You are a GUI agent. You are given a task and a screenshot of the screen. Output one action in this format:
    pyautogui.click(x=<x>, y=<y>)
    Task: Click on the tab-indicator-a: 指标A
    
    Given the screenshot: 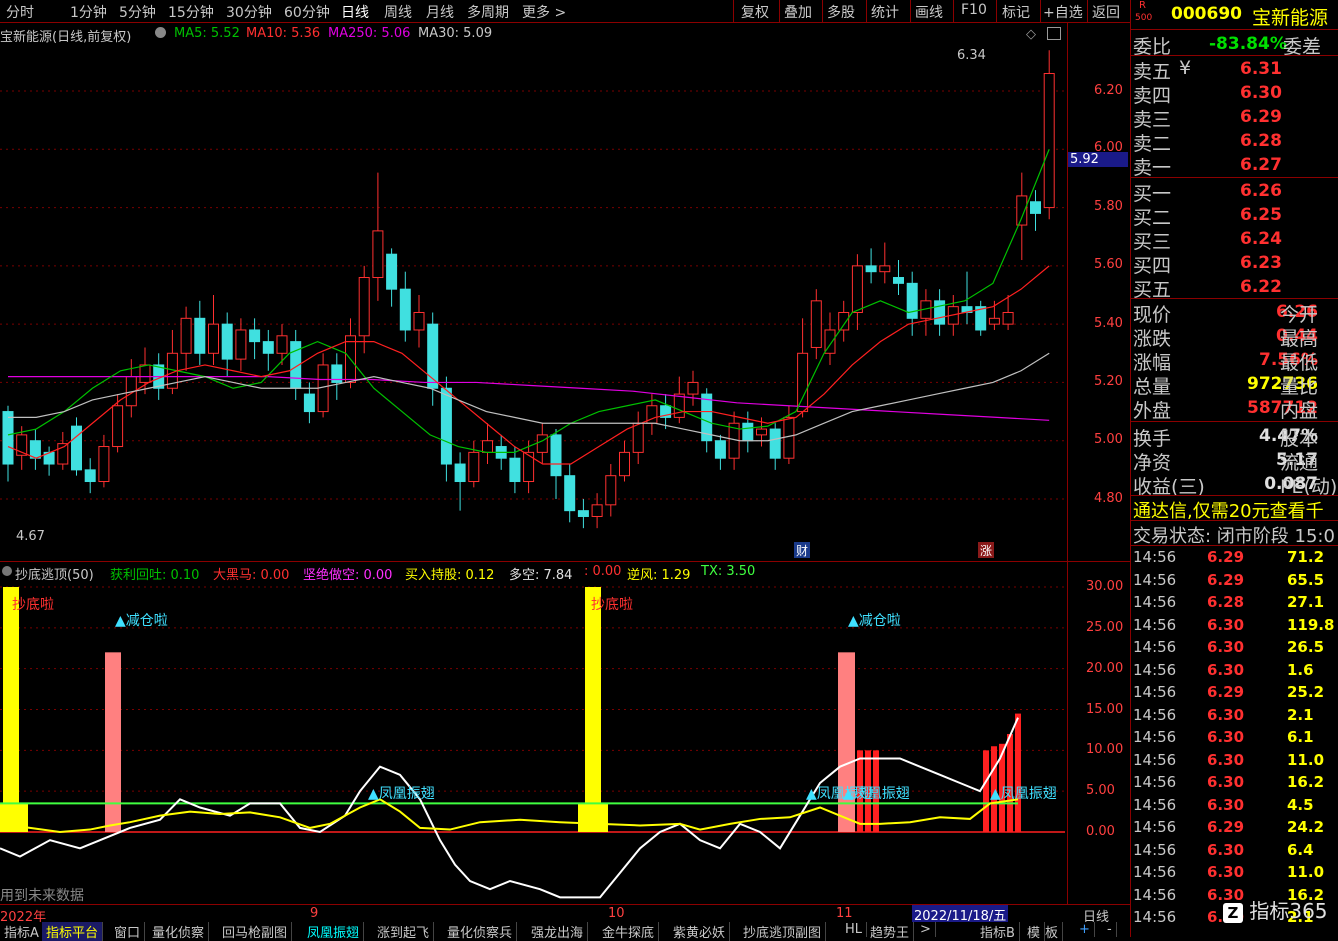 What is the action you would take?
    pyautogui.click(x=22, y=931)
    